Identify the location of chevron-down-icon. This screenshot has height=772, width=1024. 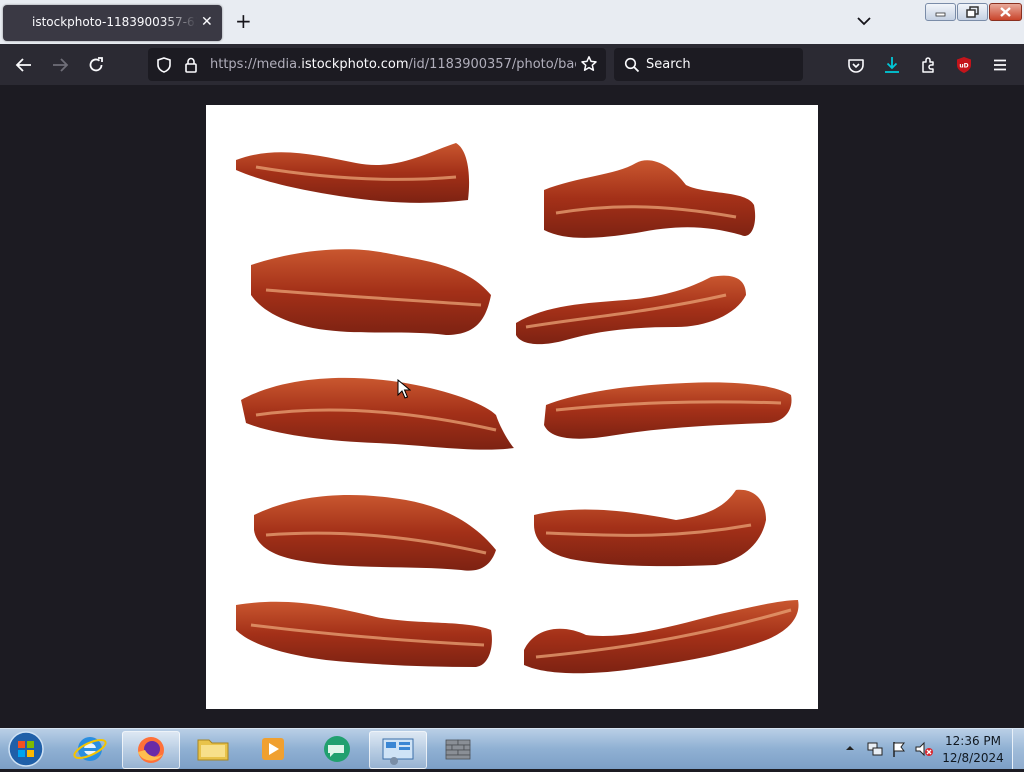
(864, 21).